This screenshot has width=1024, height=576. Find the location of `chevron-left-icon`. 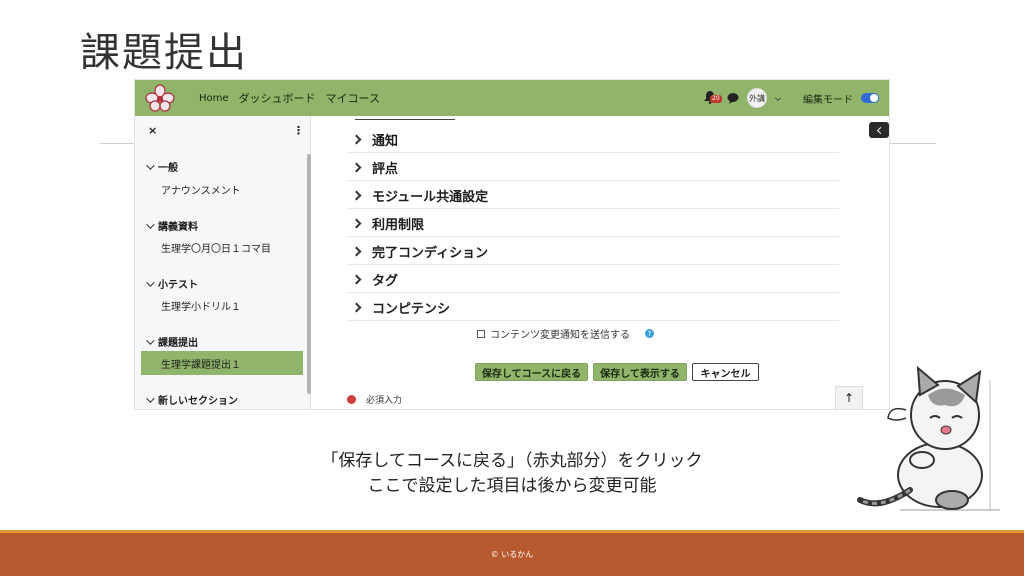

chevron-left-icon is located at coordinates (880, 130).